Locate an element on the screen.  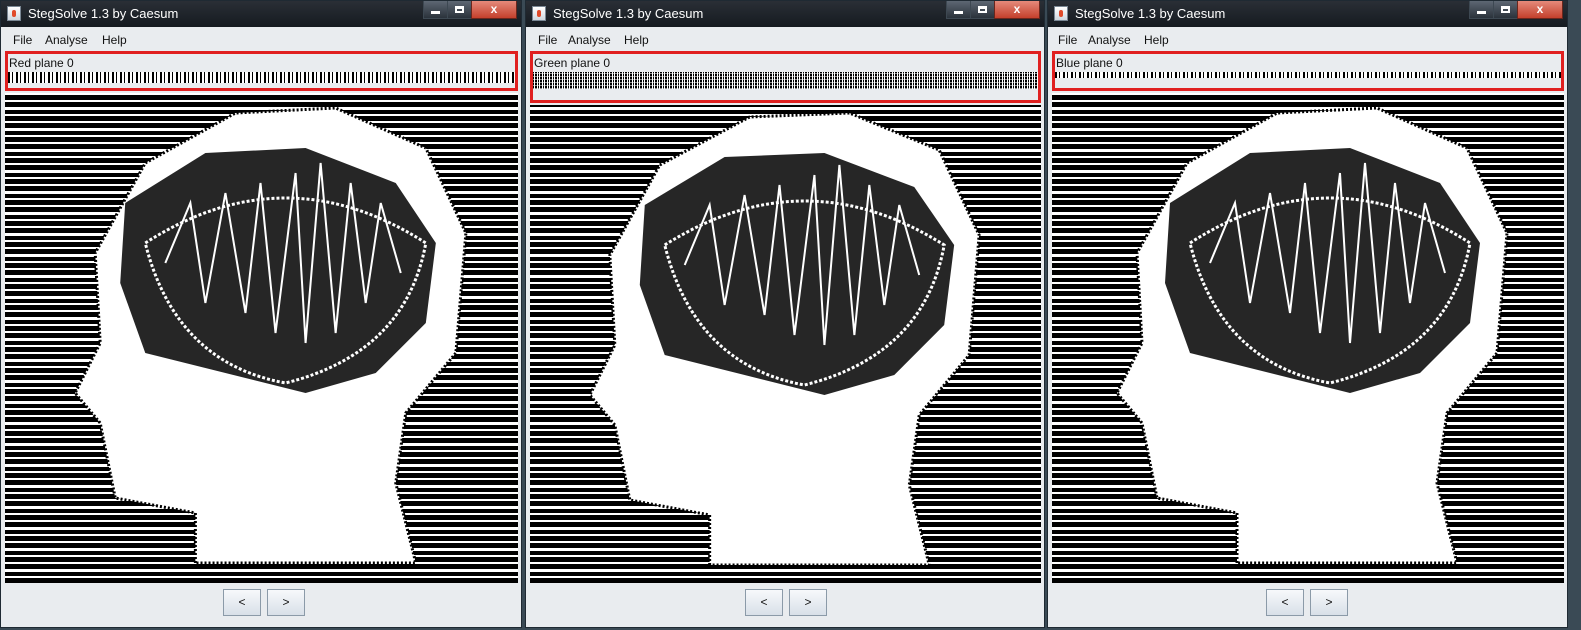
plane-info-highlight: Red plane 0 is located at coordinates (261, 71).